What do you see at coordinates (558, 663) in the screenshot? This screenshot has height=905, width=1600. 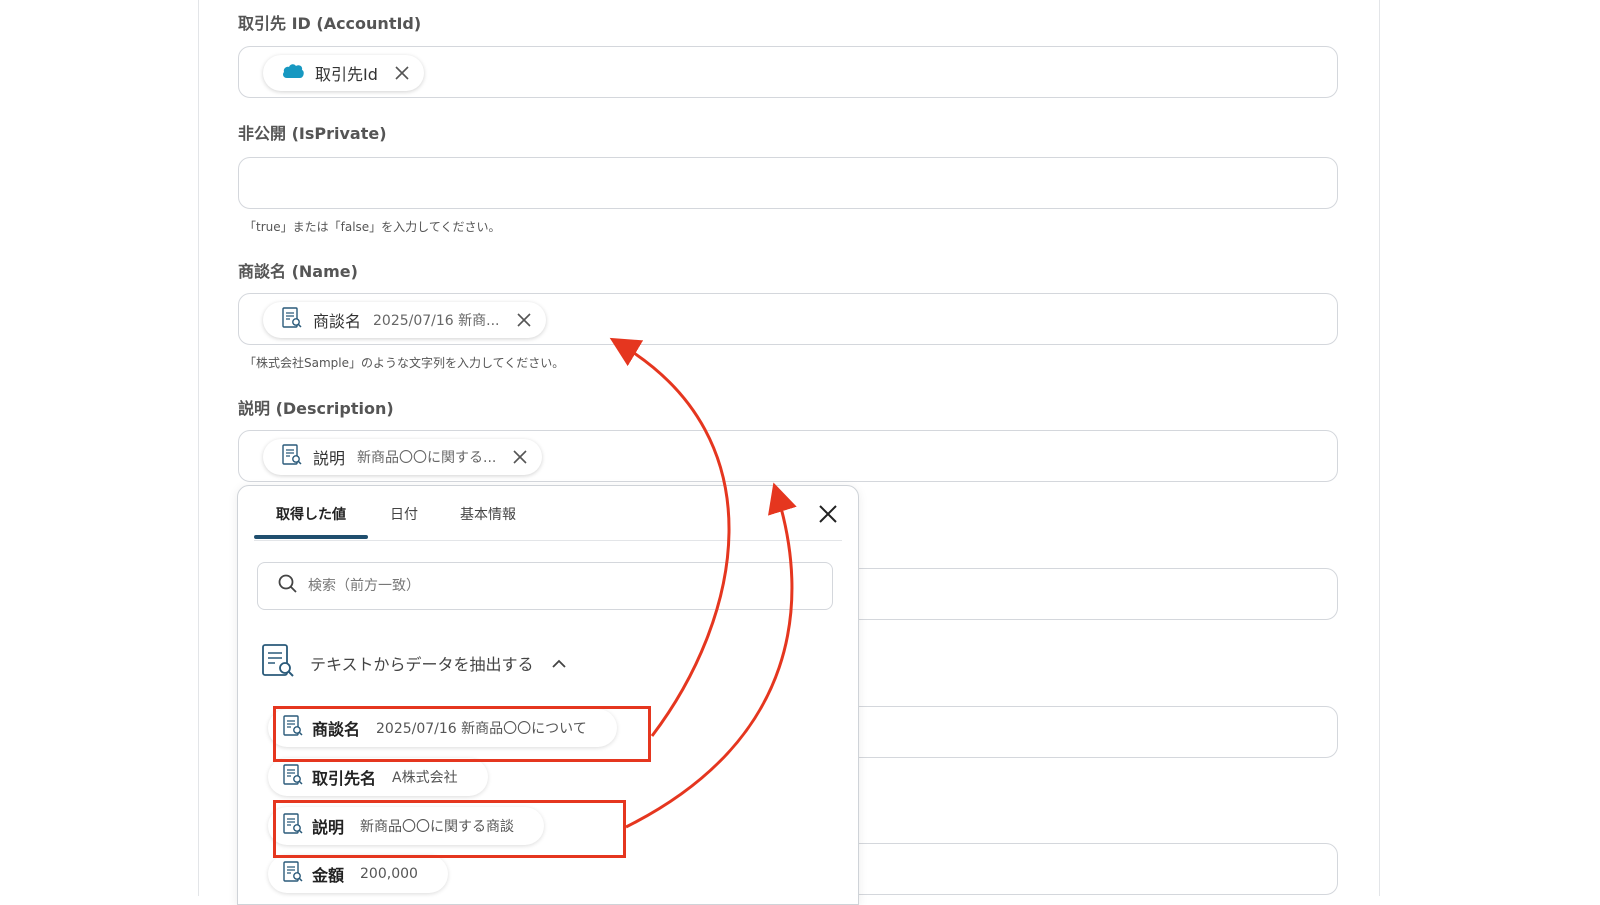 I see `chevron-up-icon` at bounding box center [558, 663].